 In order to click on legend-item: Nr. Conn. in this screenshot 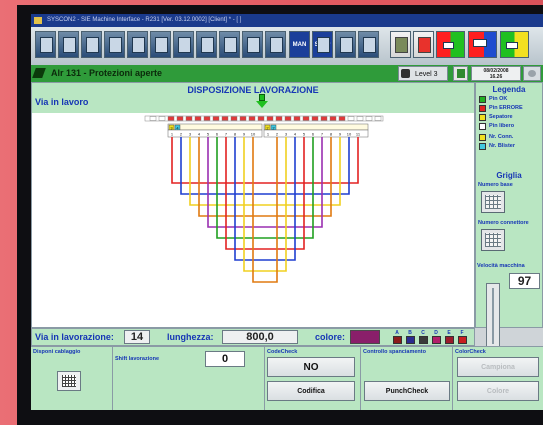, I will do `click(496, 137)`.